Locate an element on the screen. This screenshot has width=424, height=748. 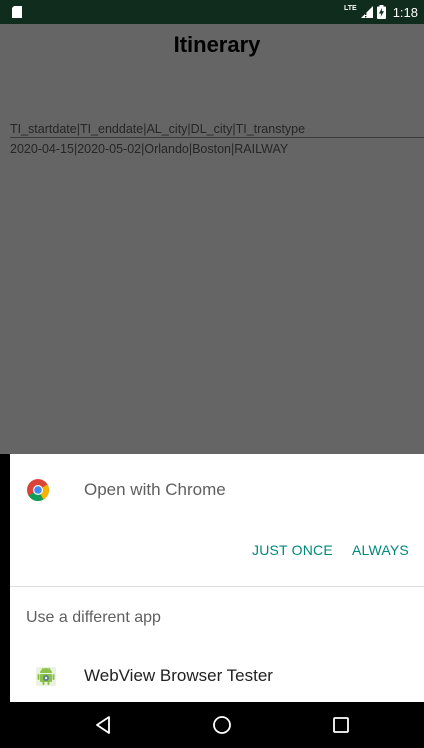
battery-charging-icon is located at coordinates (381, 12).